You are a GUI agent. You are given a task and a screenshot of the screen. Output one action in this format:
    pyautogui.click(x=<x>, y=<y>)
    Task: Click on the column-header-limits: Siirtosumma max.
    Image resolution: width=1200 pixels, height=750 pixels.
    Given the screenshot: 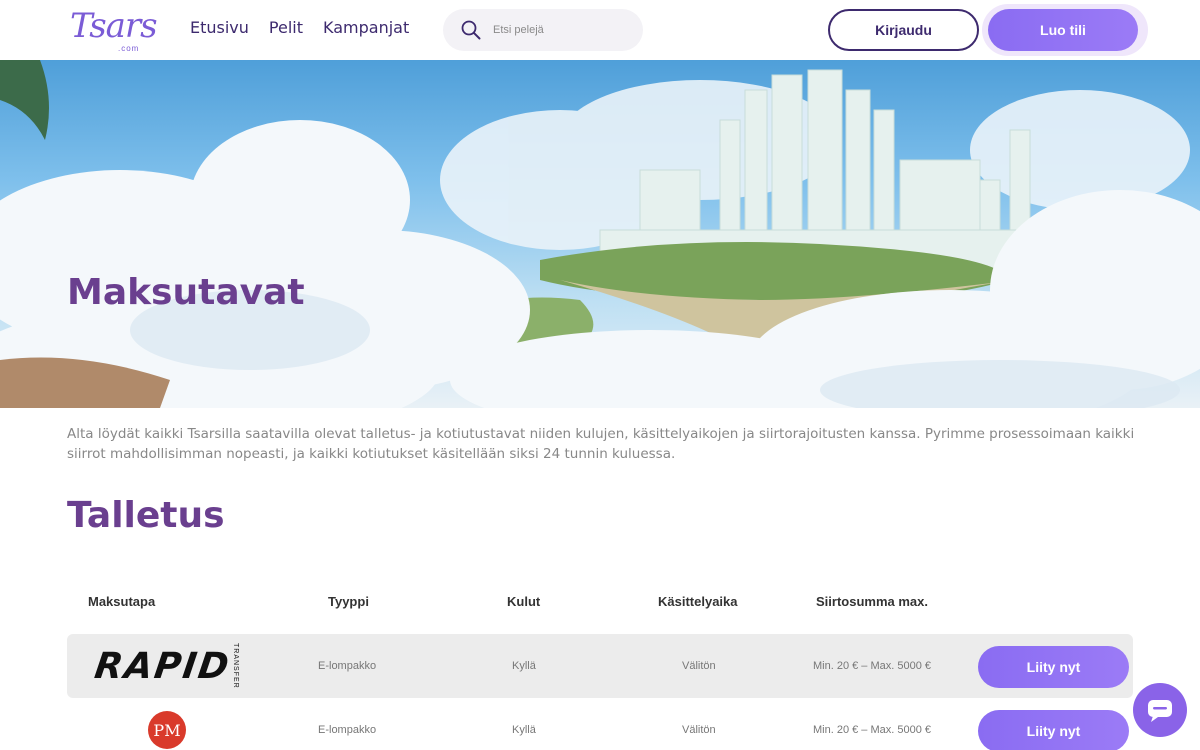 What is the action you would take?
    pyautogui.click(x=872, y=601)
    